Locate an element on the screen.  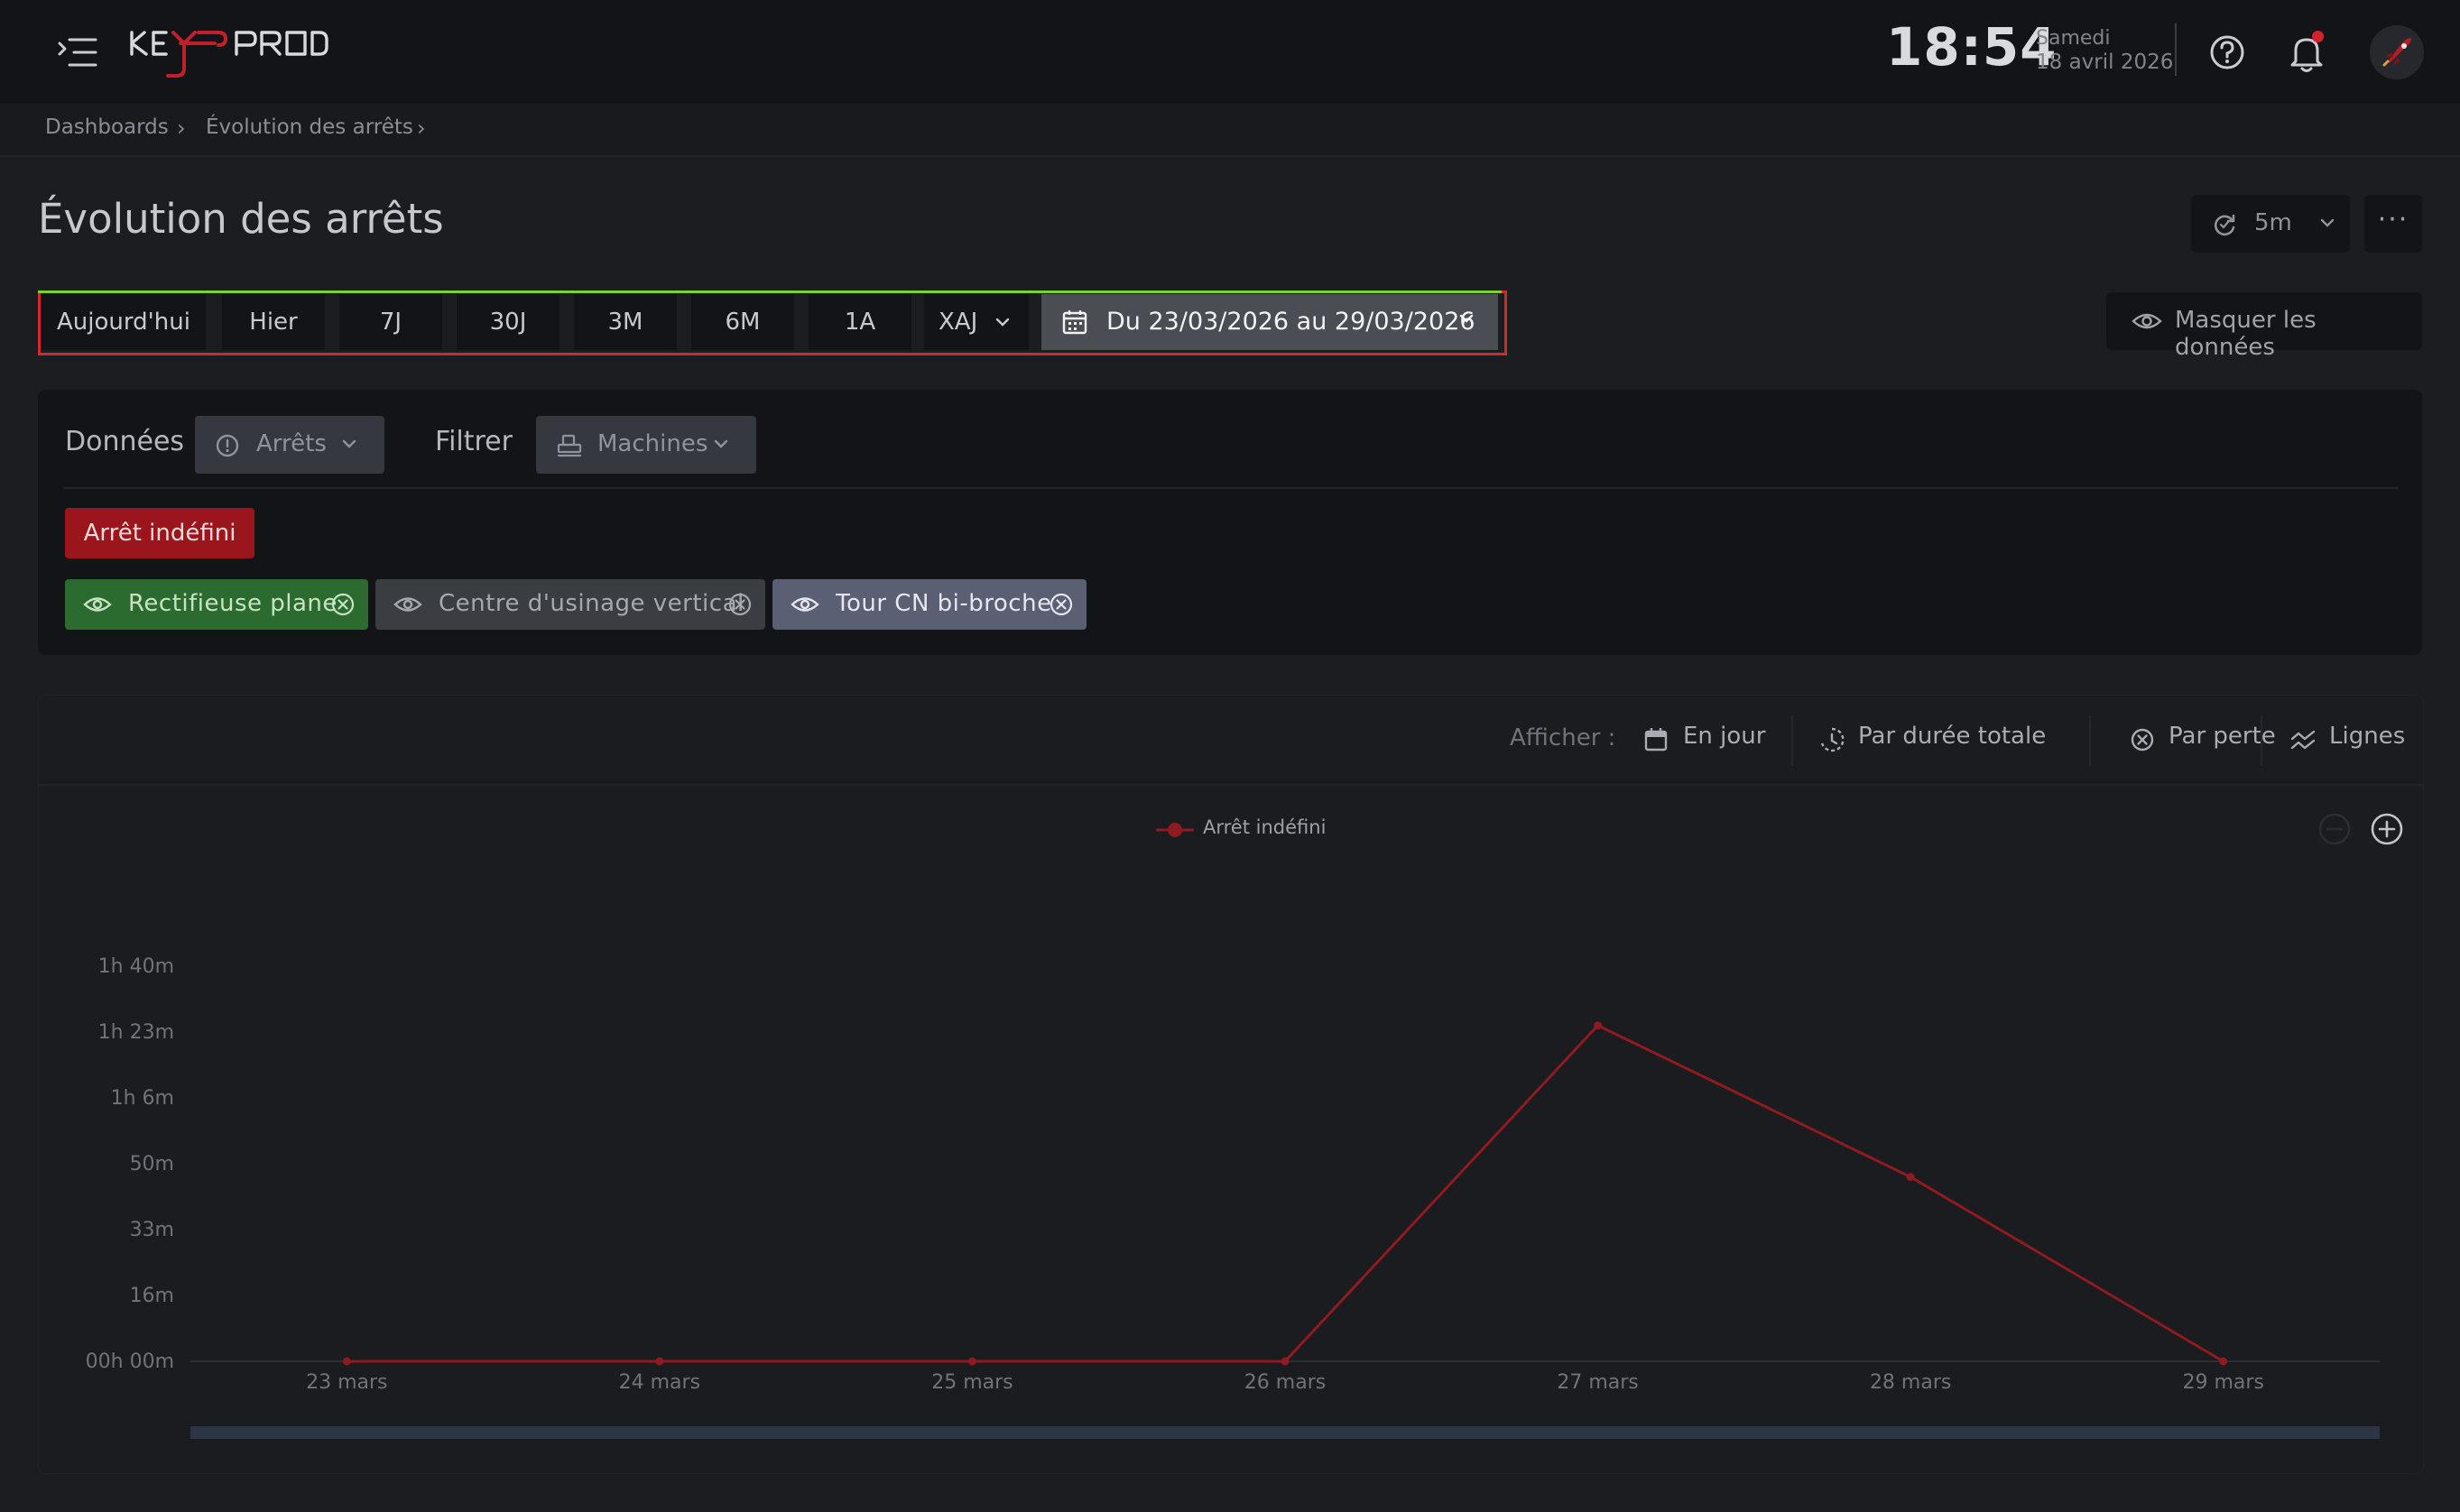
x-tick-label: 29 mars is located at coordinates (2223, 1382).